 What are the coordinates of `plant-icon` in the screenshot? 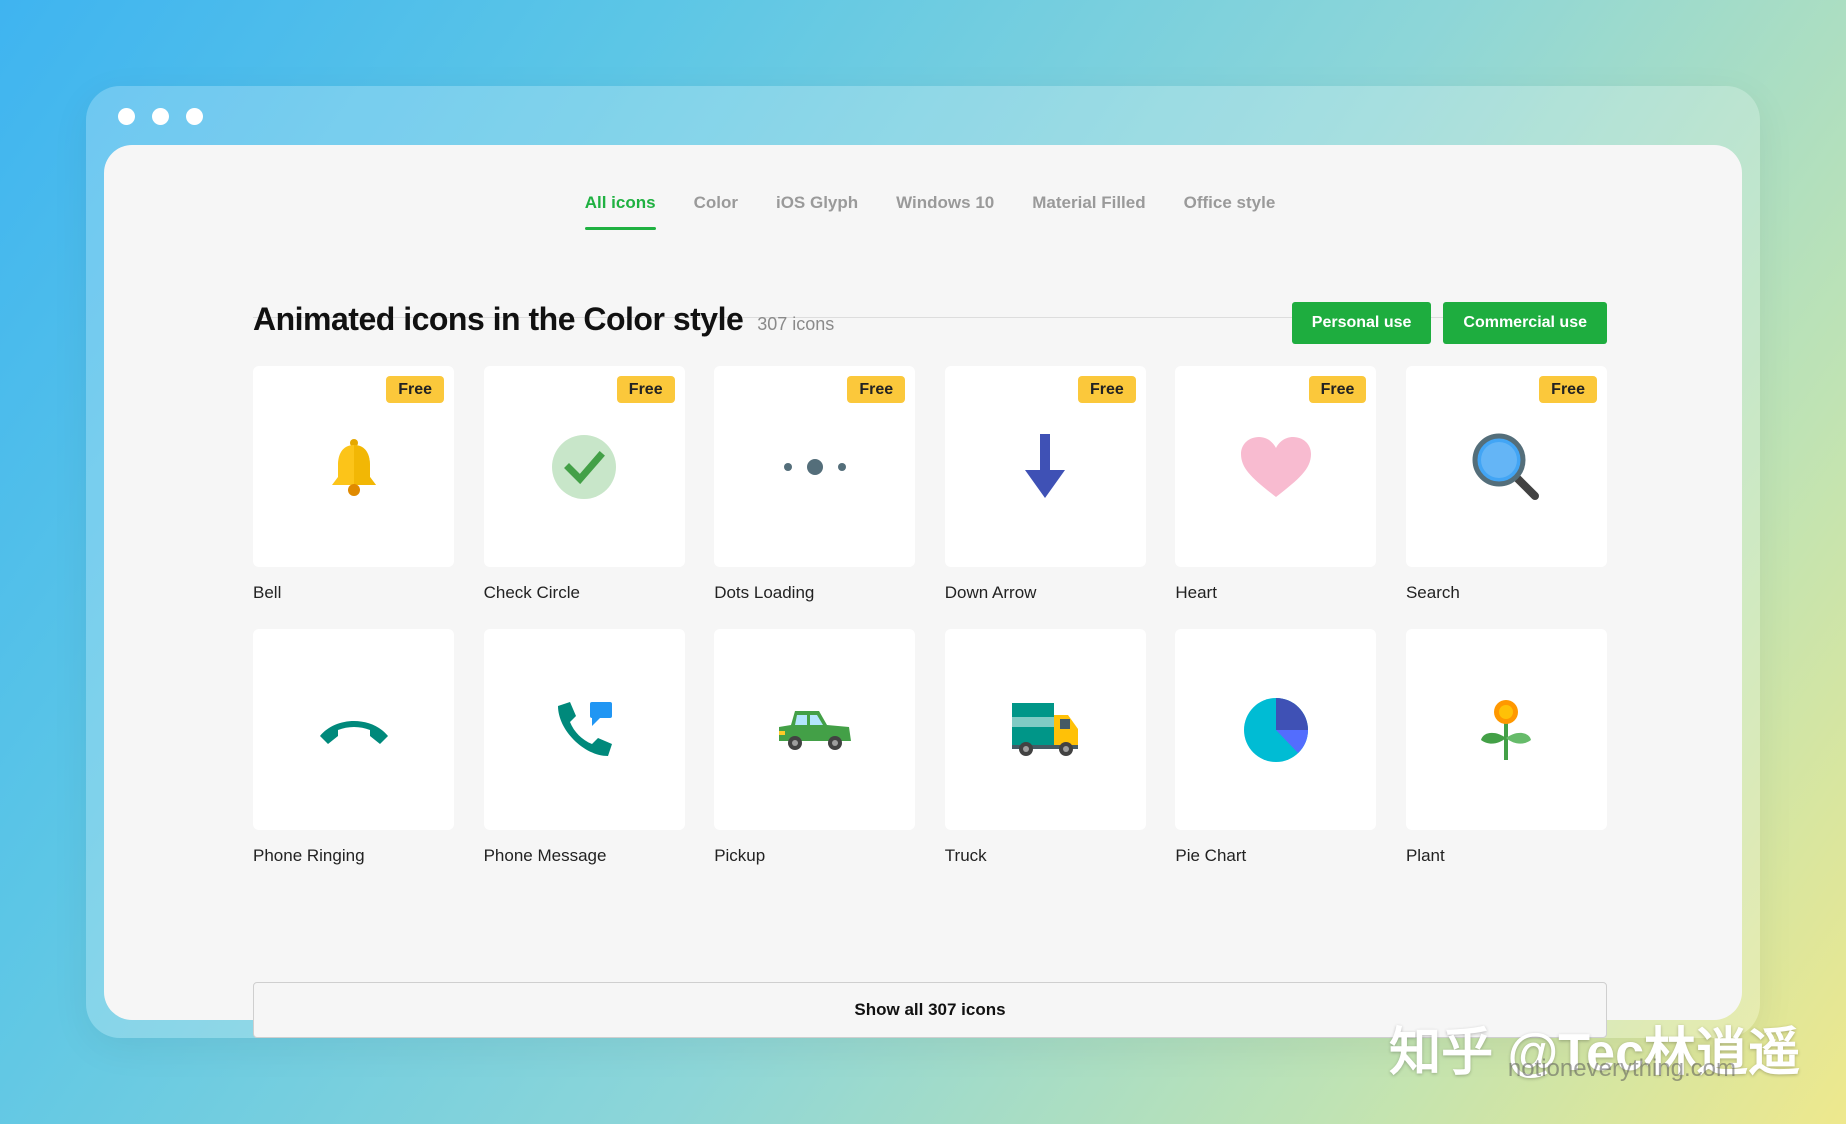 It's located at (1506, 730).